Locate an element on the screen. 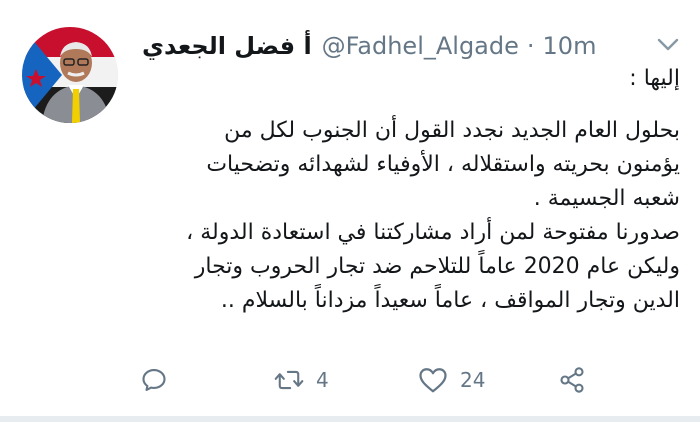  reply-button is located at coordinates (154, 380).